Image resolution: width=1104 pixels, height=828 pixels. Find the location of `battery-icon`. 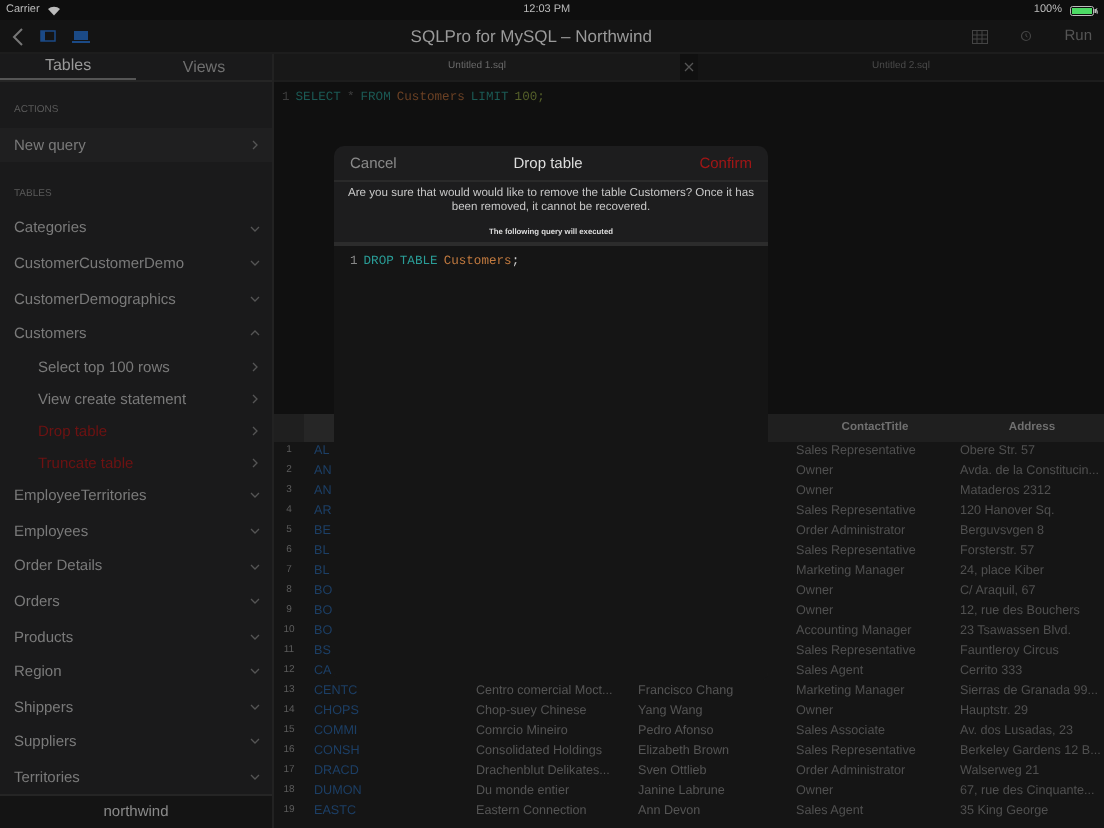

battery-icon is located at coordinates (1084, 10).